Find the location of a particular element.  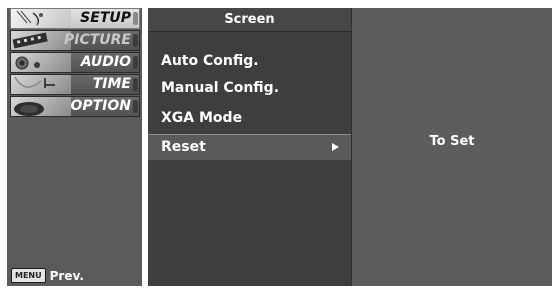

submenu-item-manual-config: Manual Config. is located at coordinates (249, 88).